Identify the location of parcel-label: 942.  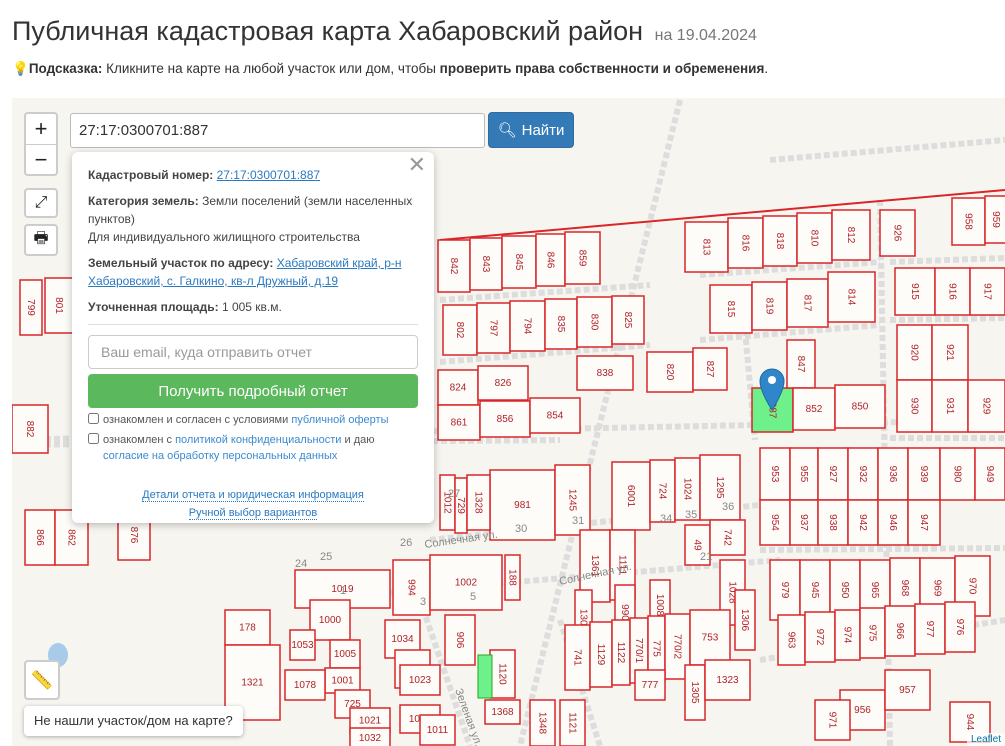
(862, 522).